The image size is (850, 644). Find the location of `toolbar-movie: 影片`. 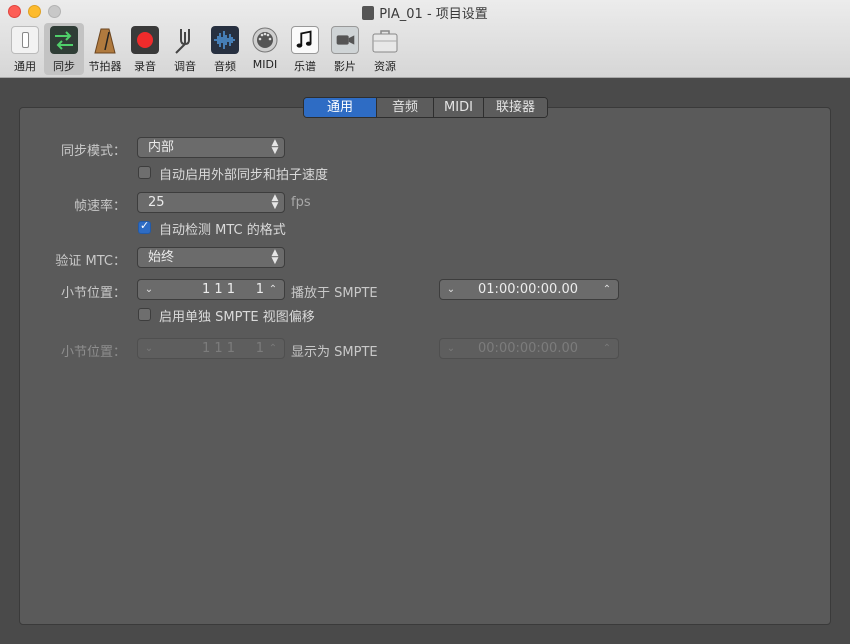

toolbar-movie: 影片 is located at coordinates (345, 49).